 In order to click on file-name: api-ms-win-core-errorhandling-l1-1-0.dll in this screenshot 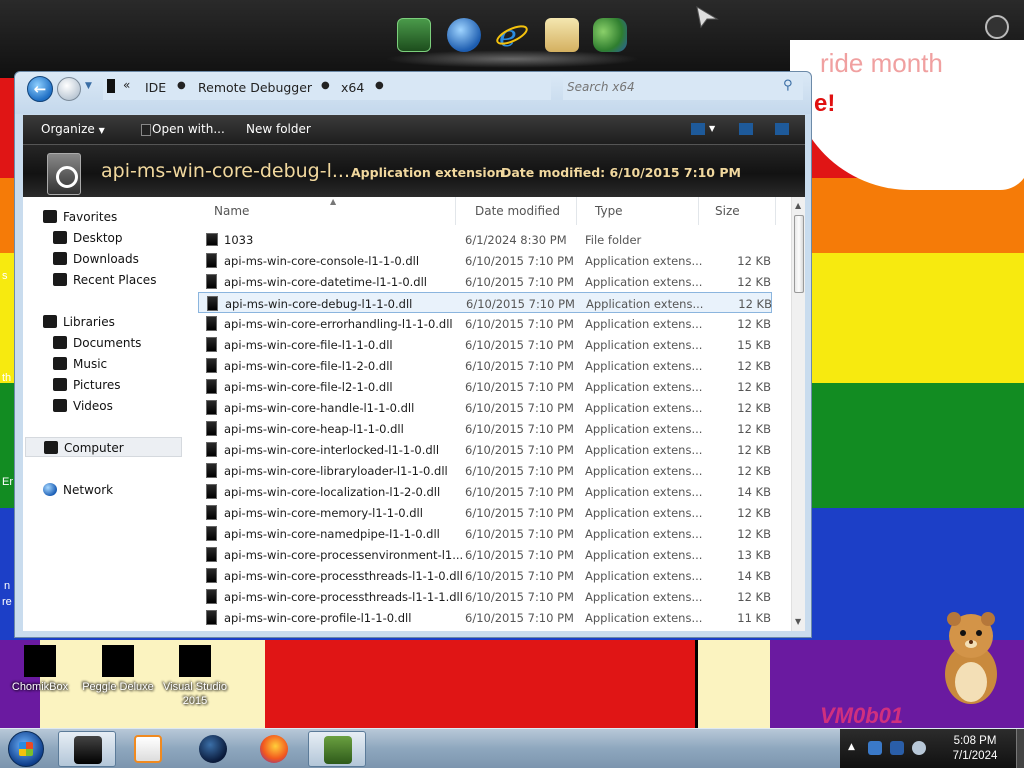, I will do `click(338, 324)`.